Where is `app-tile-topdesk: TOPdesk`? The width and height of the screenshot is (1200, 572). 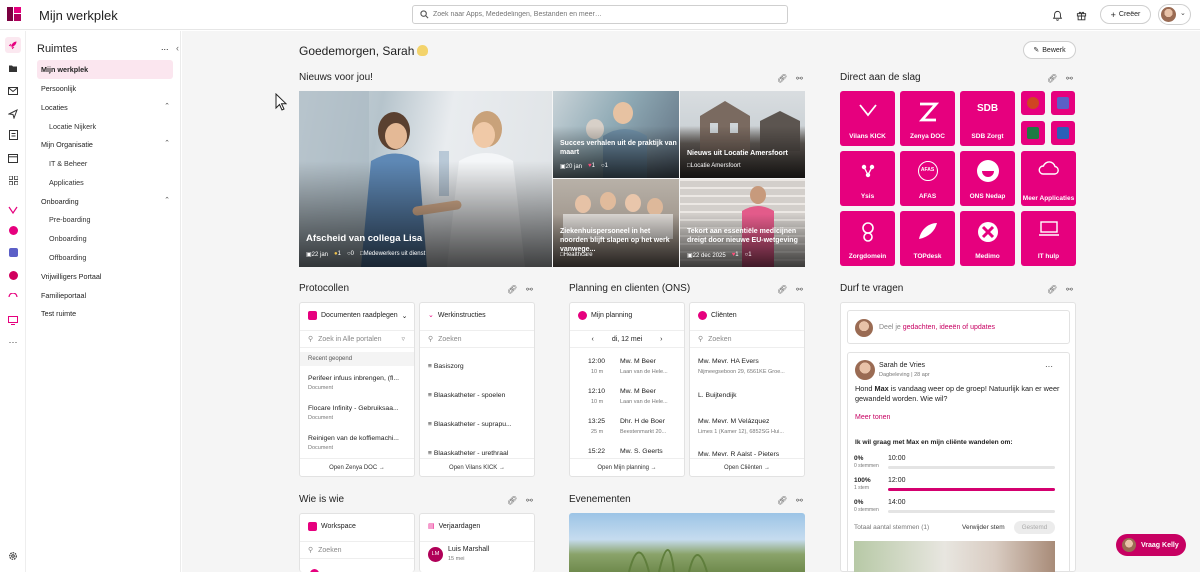 app-tile-topdesk: TOPdesk is located at coordinates (927, 238).